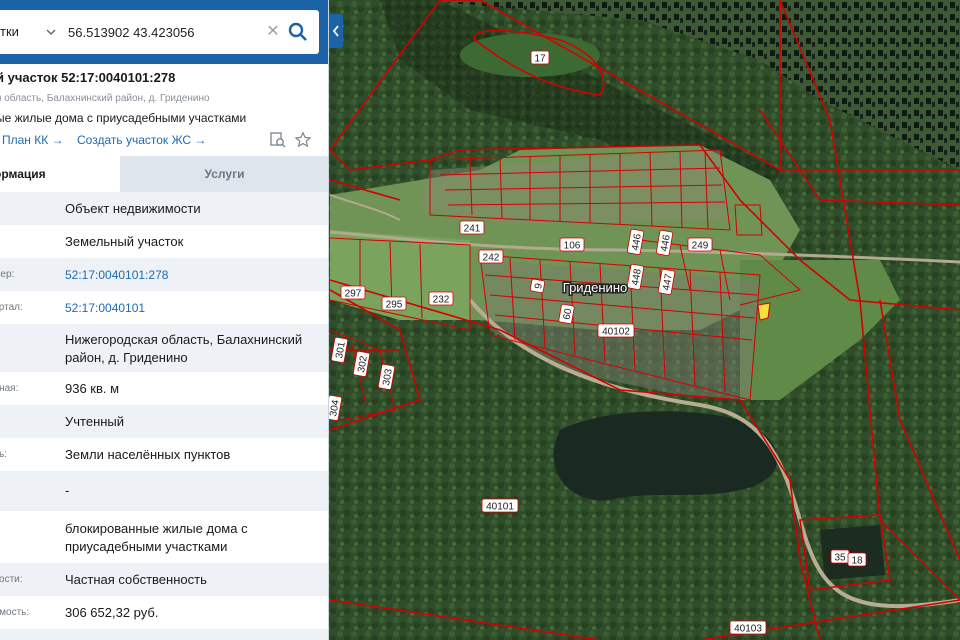 This screenshot has width=960, height=640. Describe the element at coordinates (141, 140) in the screenshot. I see `create-parcel-link: Создать участок ЖС →` at that location.